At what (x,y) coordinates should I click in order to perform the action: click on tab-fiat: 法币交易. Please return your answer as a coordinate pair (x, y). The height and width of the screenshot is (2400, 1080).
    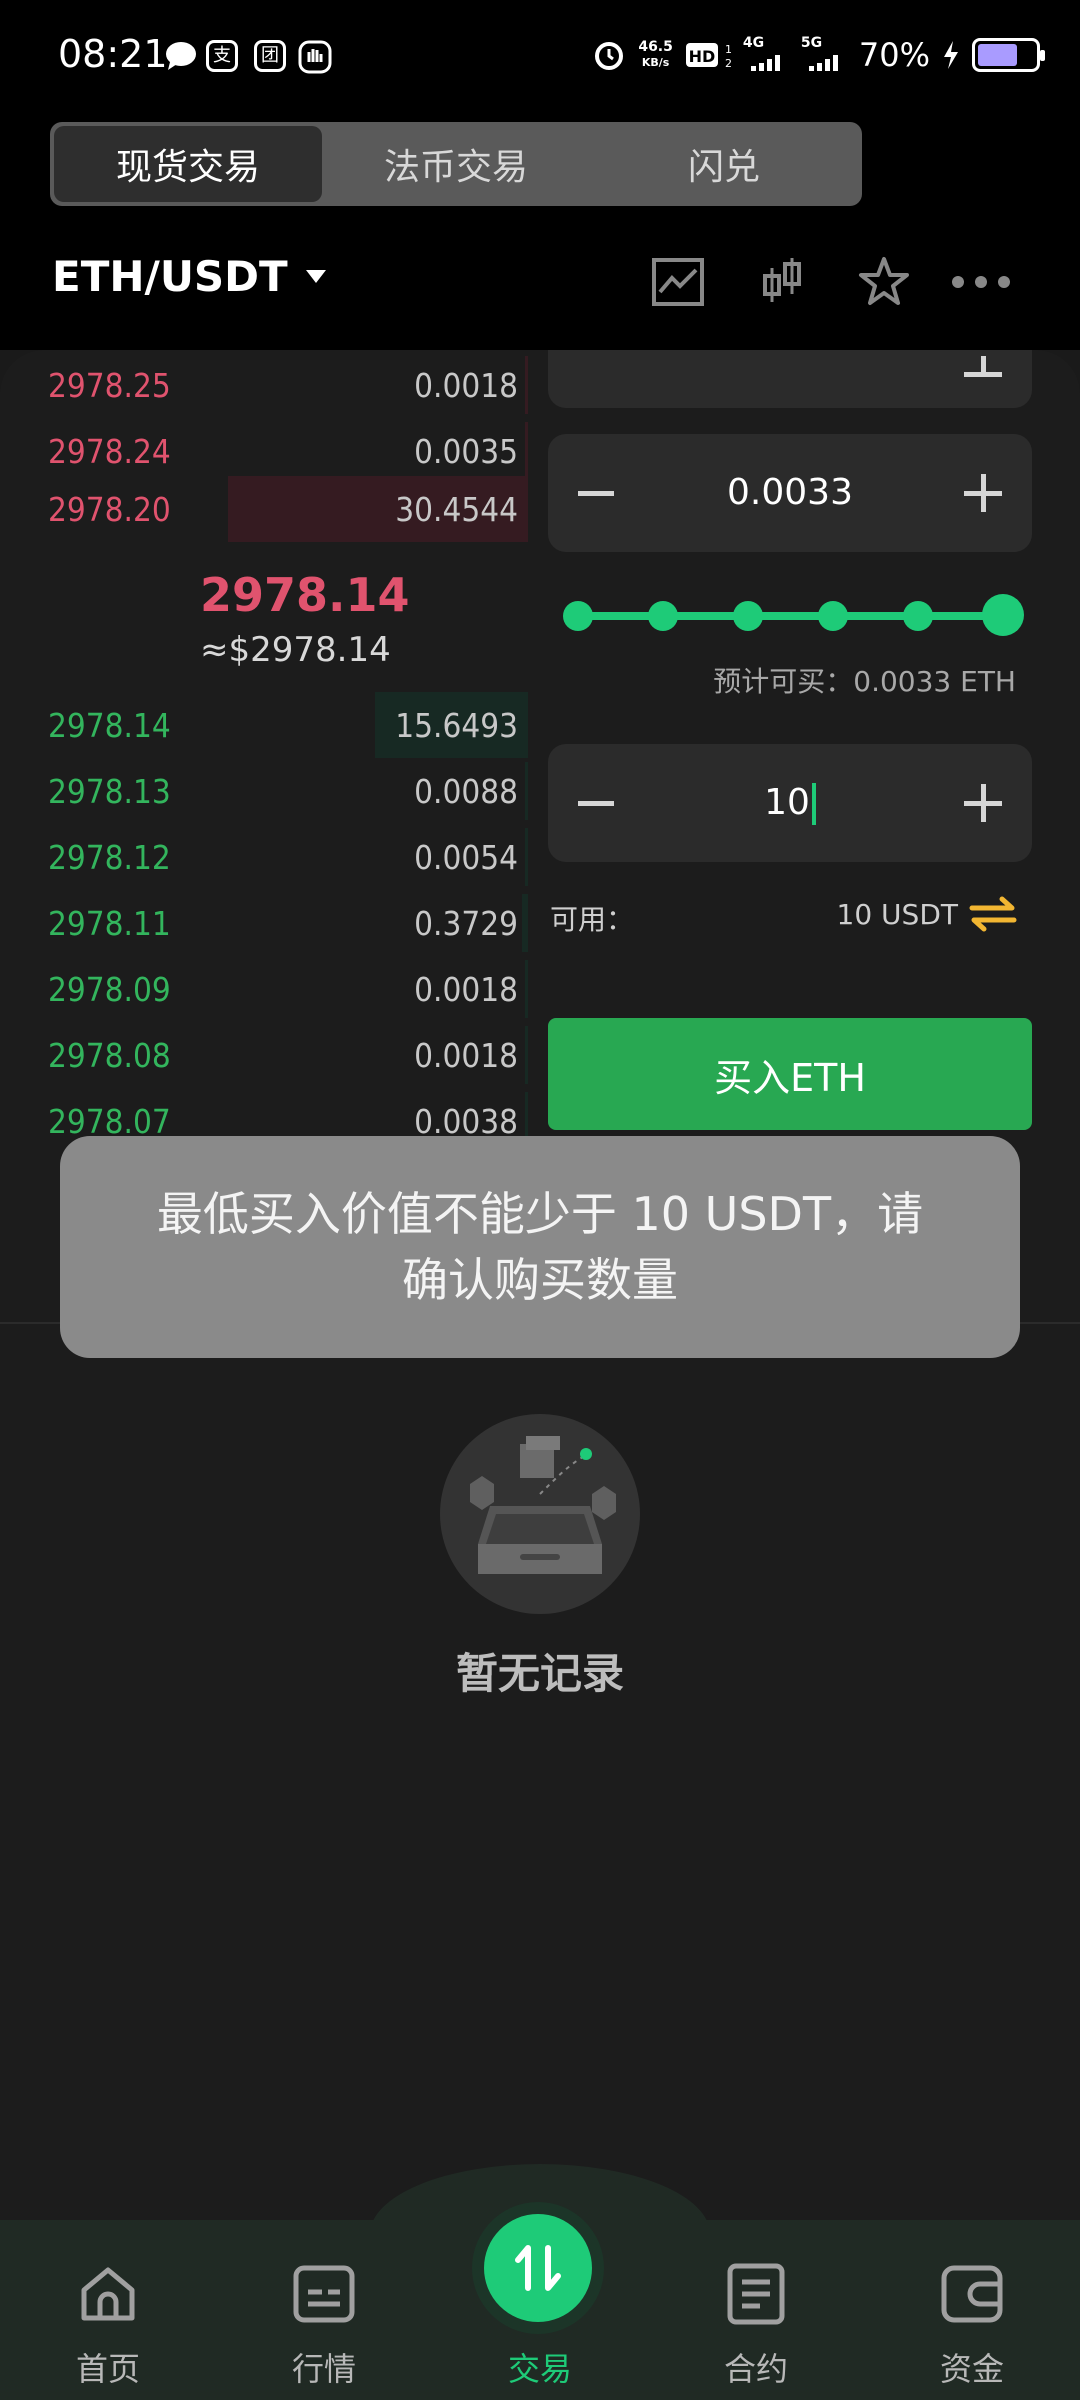
    Looking at the image, I should click on (456, 164).